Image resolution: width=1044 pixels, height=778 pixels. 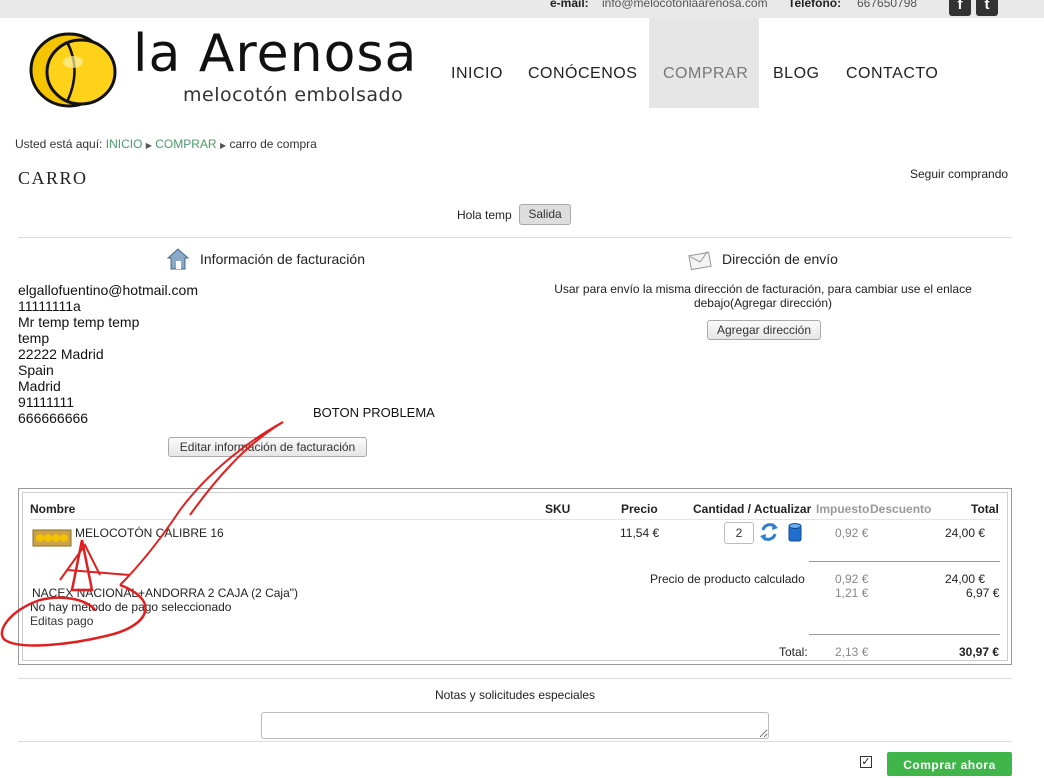 I want to click on facebook-icon: f, so click(x=960, y=8).